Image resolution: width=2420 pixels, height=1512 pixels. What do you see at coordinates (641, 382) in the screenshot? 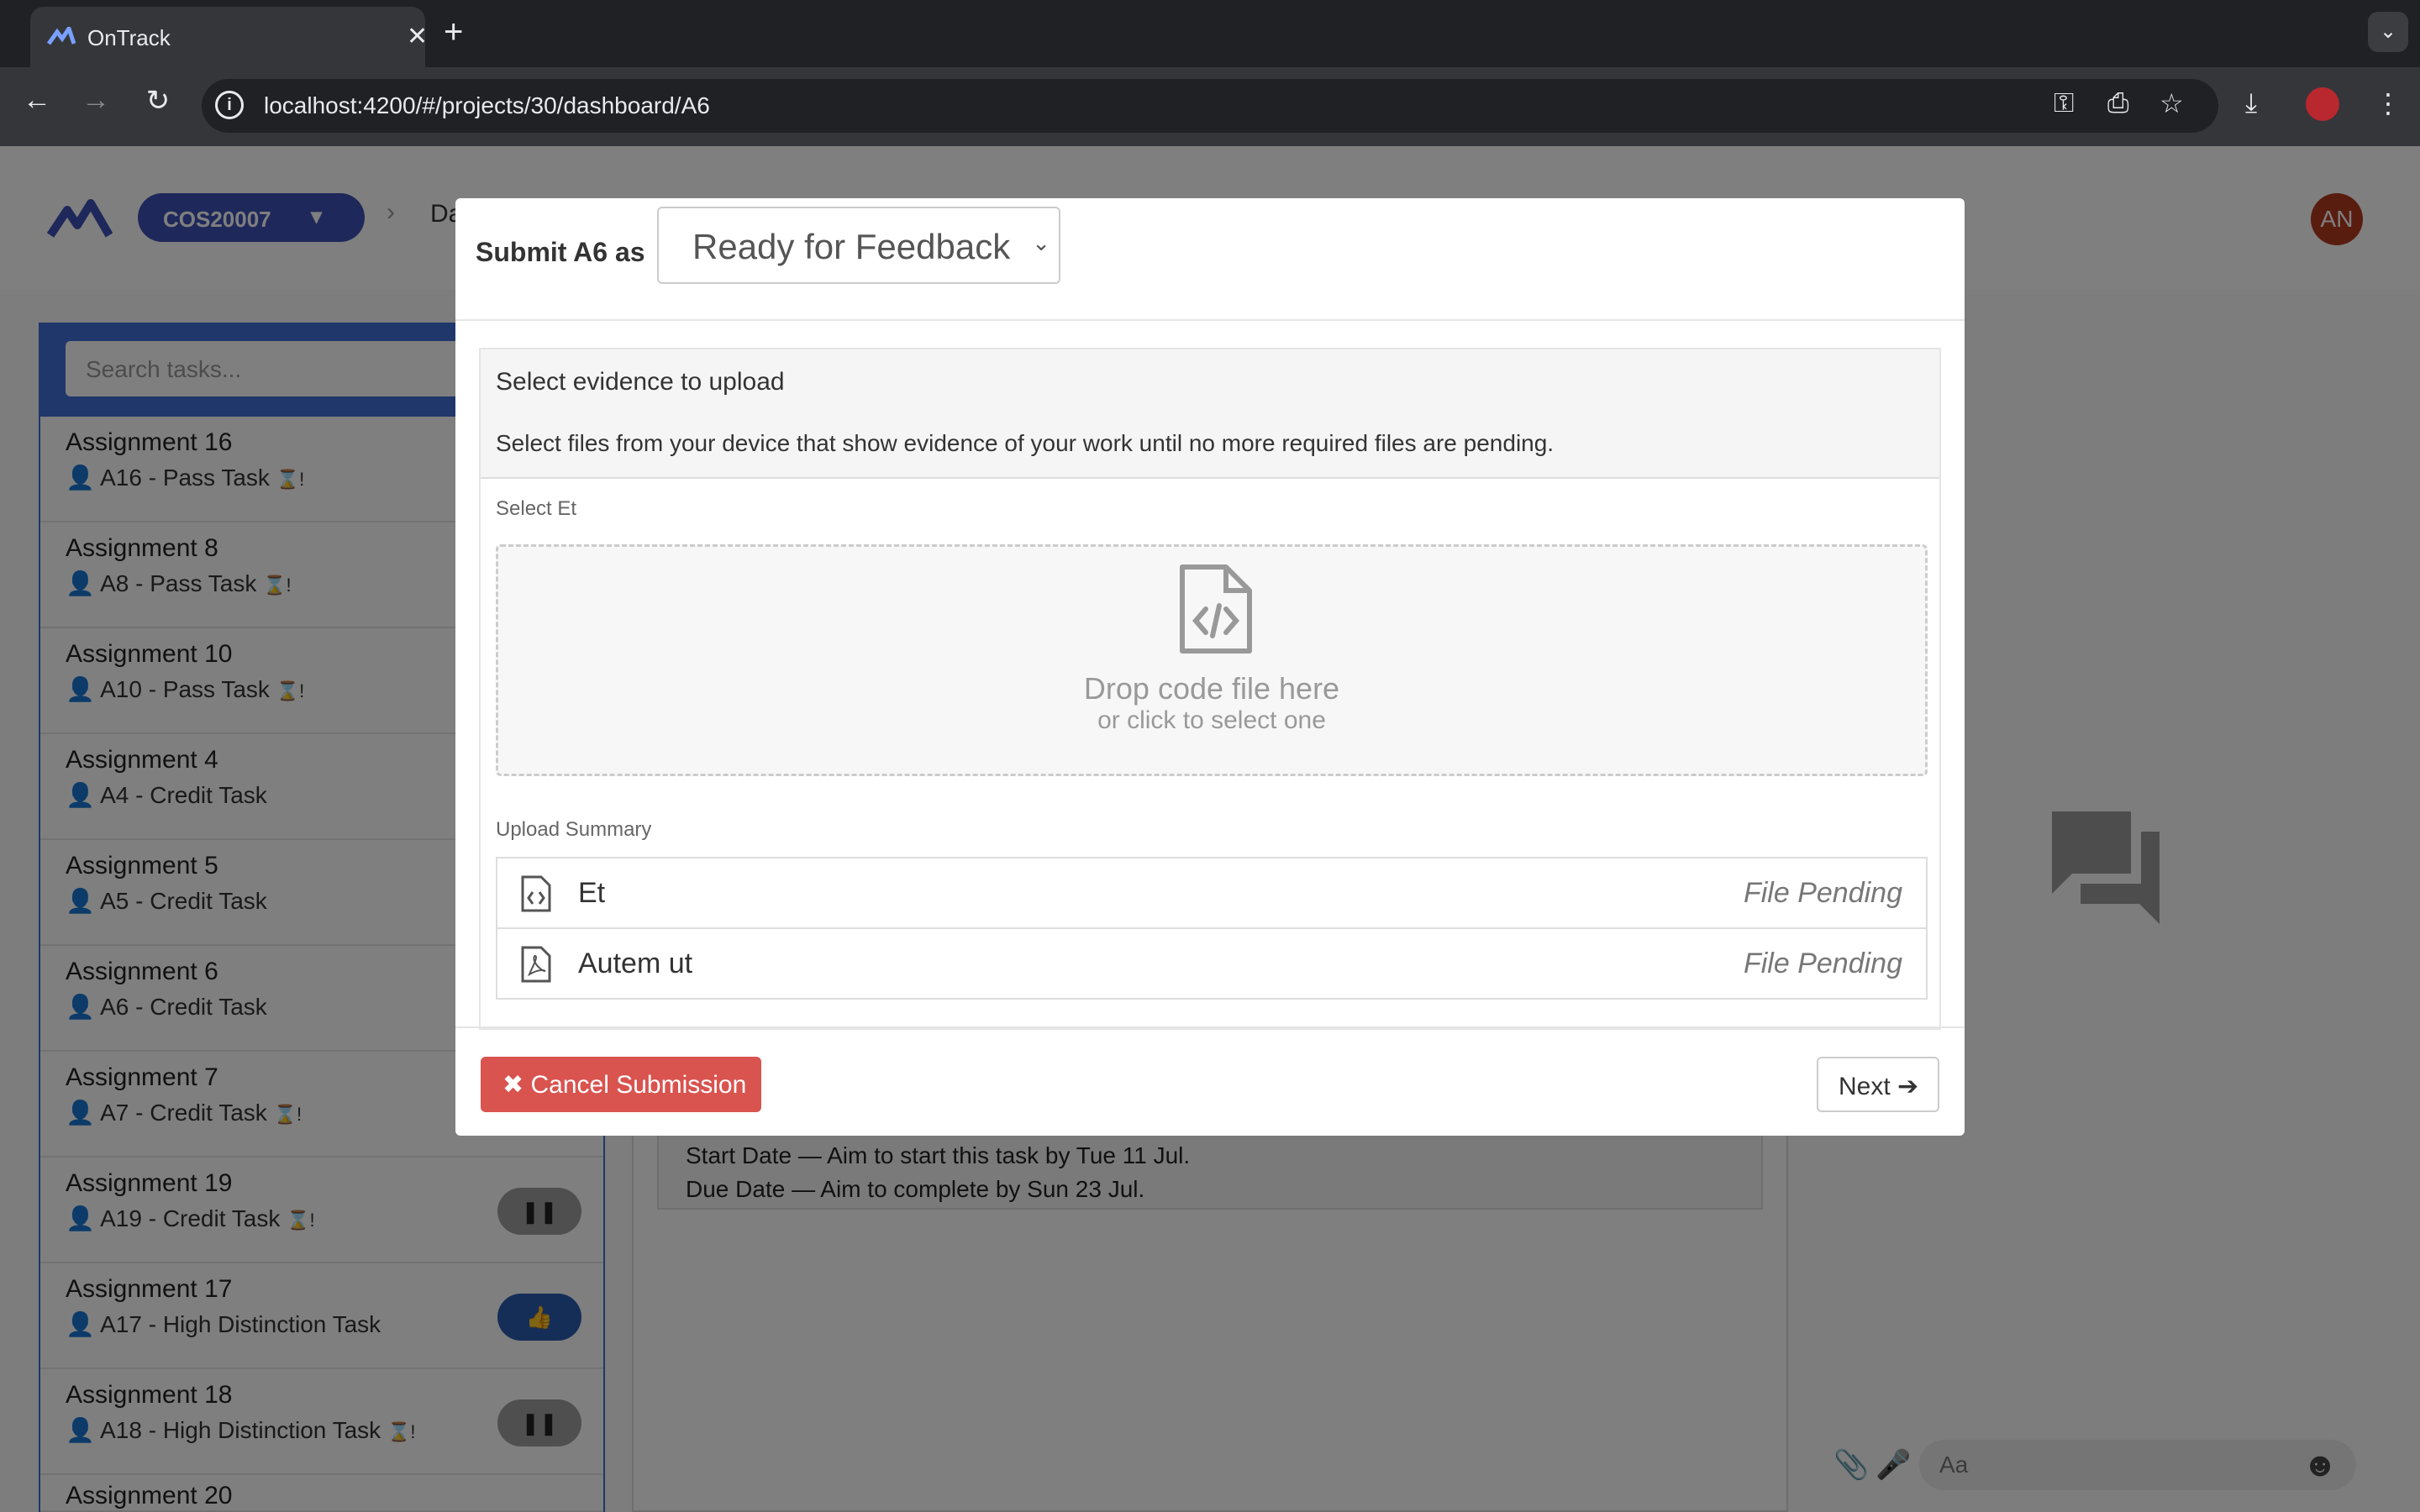
I see `panel-title: Select evidence to upload` at bounding box center [641, 382].